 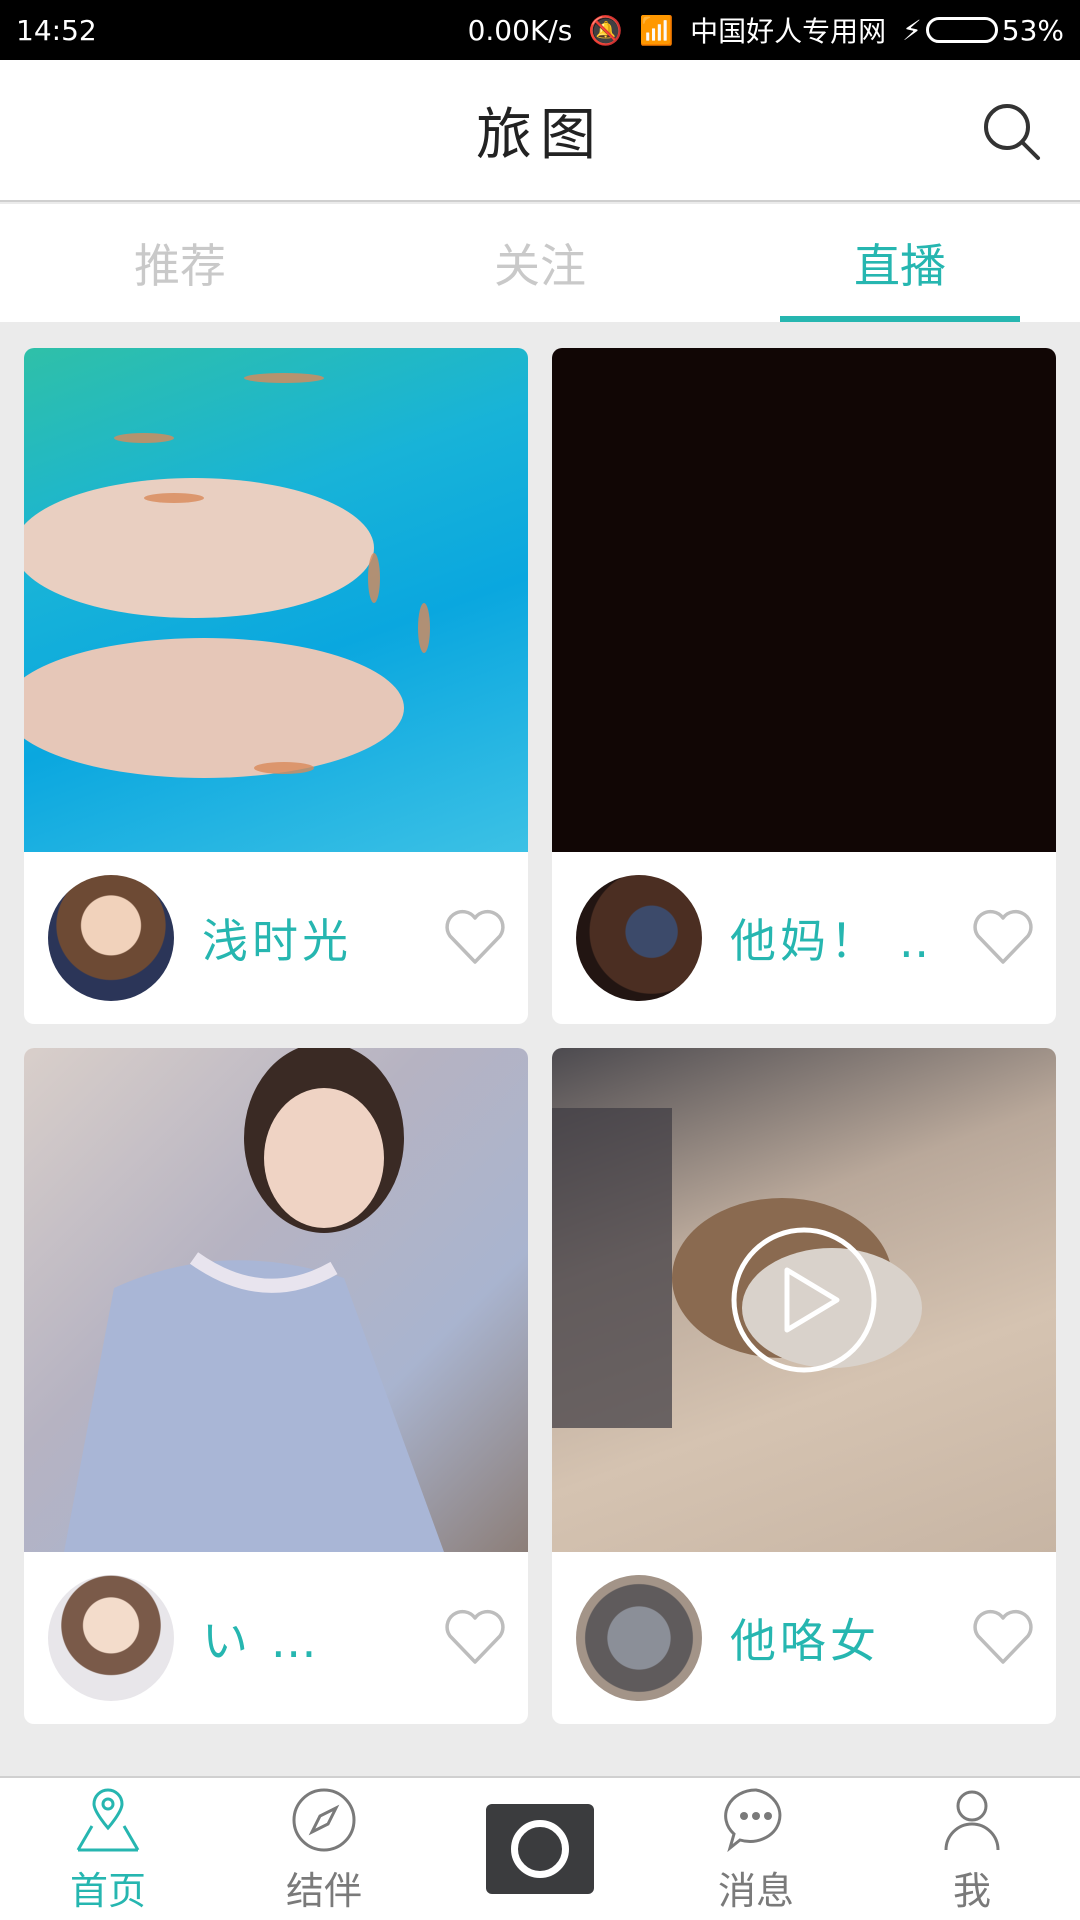 I want to click on username: 他咯女, so click(x=830, y=1638).